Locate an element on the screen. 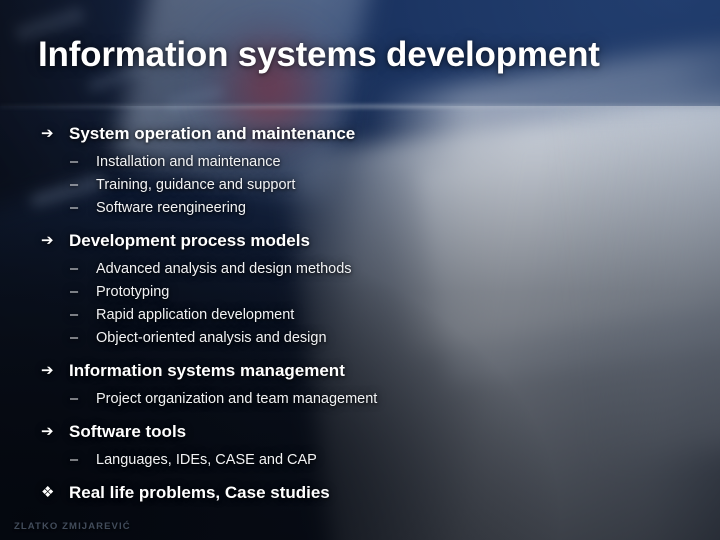 Image resolution: width=720 pixels, height=540 pixels. title-band-divider is located at coordinates (360, 106).